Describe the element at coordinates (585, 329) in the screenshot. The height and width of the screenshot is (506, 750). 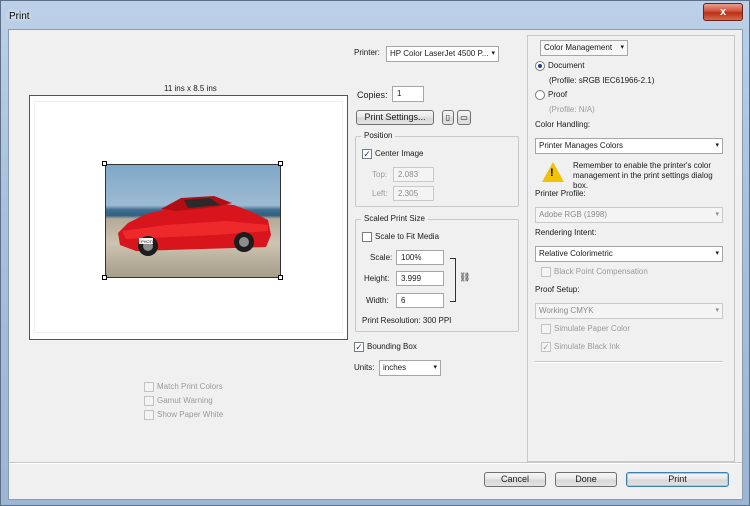
I see `simulate-paper-color-checkbox: Simulate Paper Color` at that location.